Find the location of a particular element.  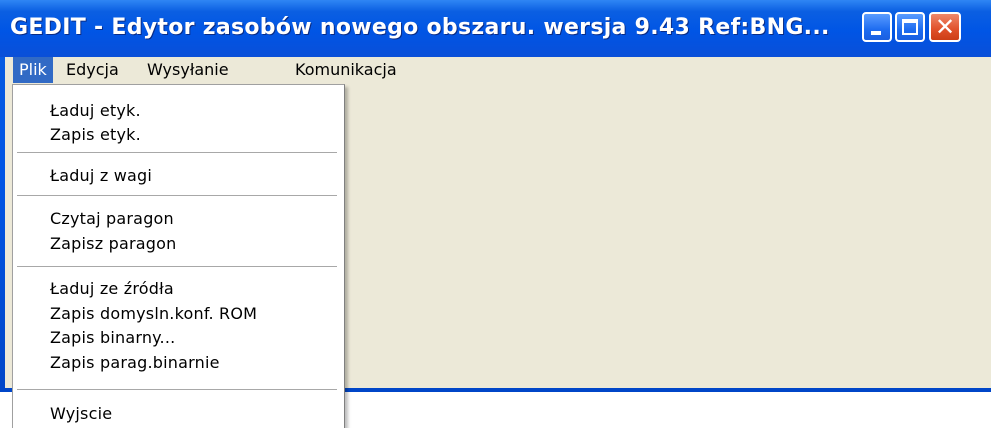

maximize-icon is located at coordinates (910, 27).